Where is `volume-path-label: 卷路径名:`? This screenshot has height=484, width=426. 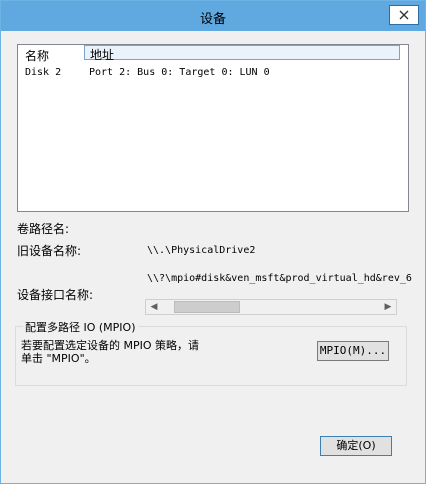
volume-path-label: 卷路径名: is located at coordinates (43, 229).